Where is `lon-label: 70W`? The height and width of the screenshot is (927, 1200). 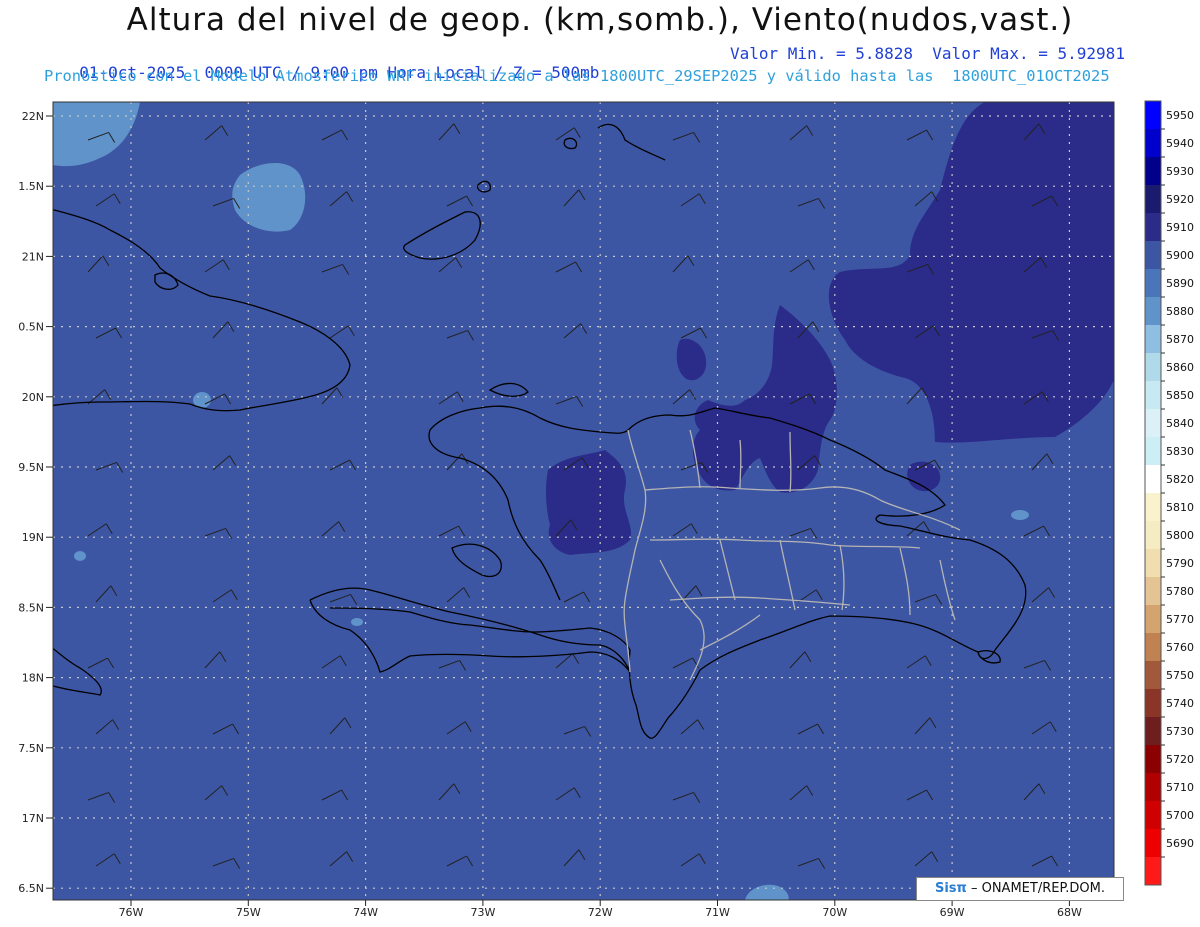 lon-label: 70W is located at coordinates (834, 912).